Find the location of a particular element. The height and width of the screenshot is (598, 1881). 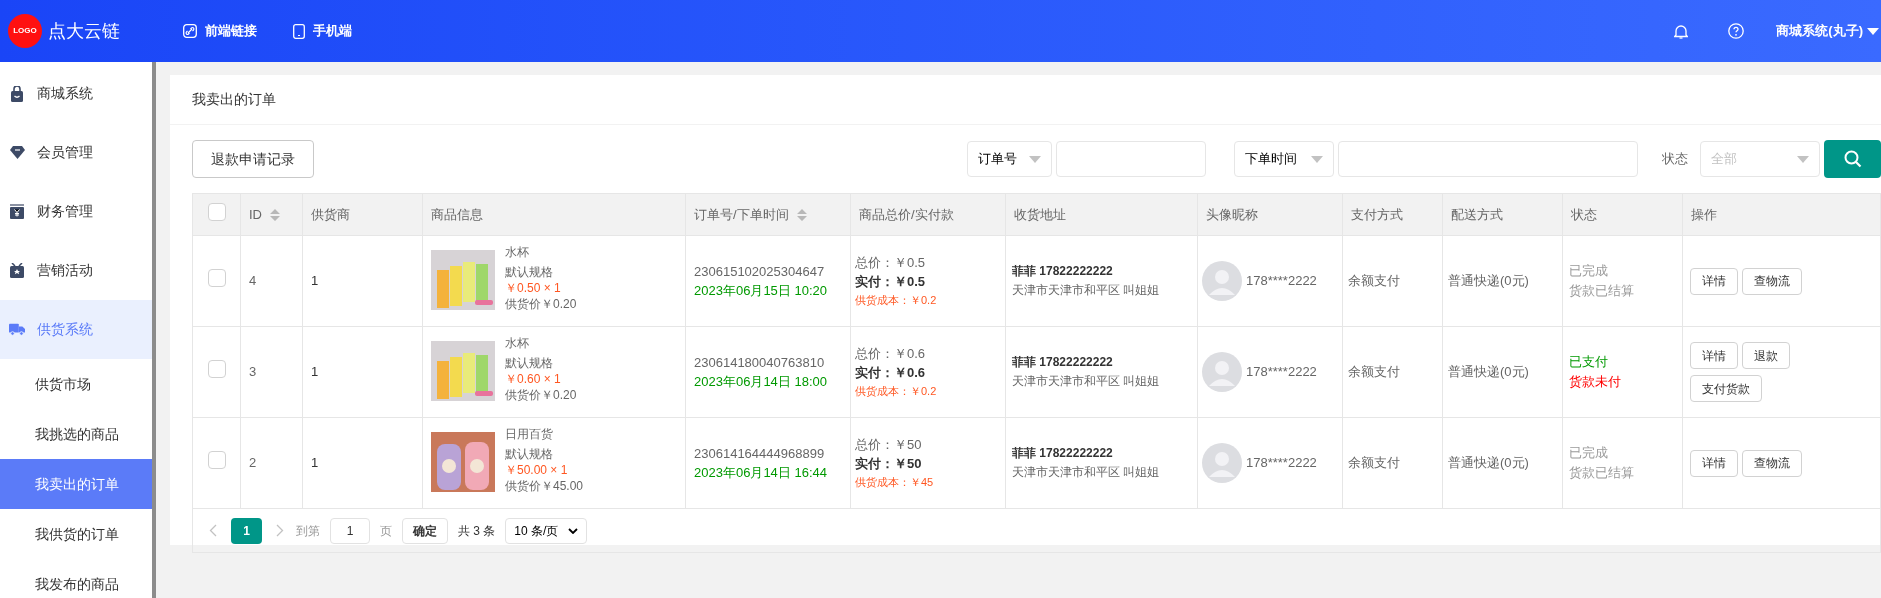

page-size-select: 10 条/页 is located at coordinates (546, 530).